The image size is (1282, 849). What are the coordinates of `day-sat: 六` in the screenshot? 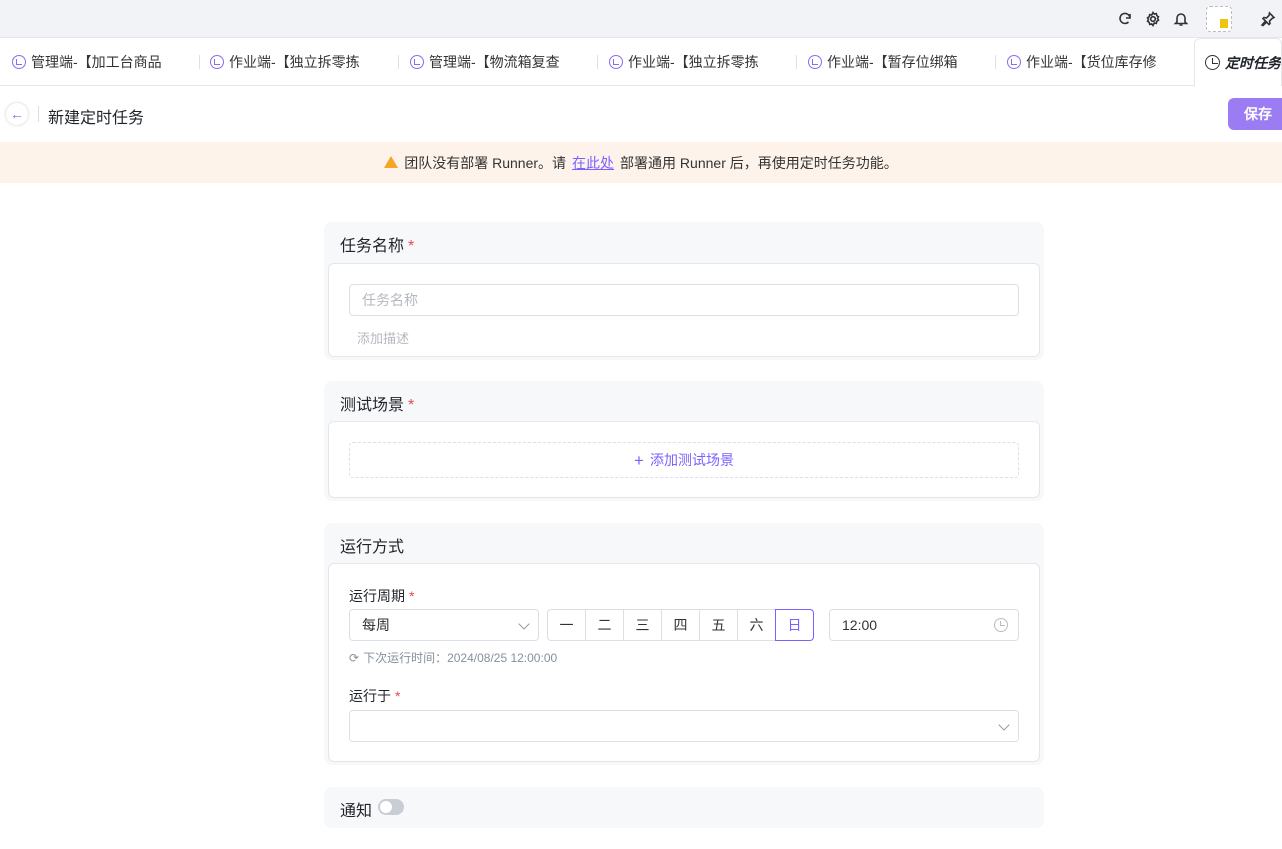 It's located at (756, 625).